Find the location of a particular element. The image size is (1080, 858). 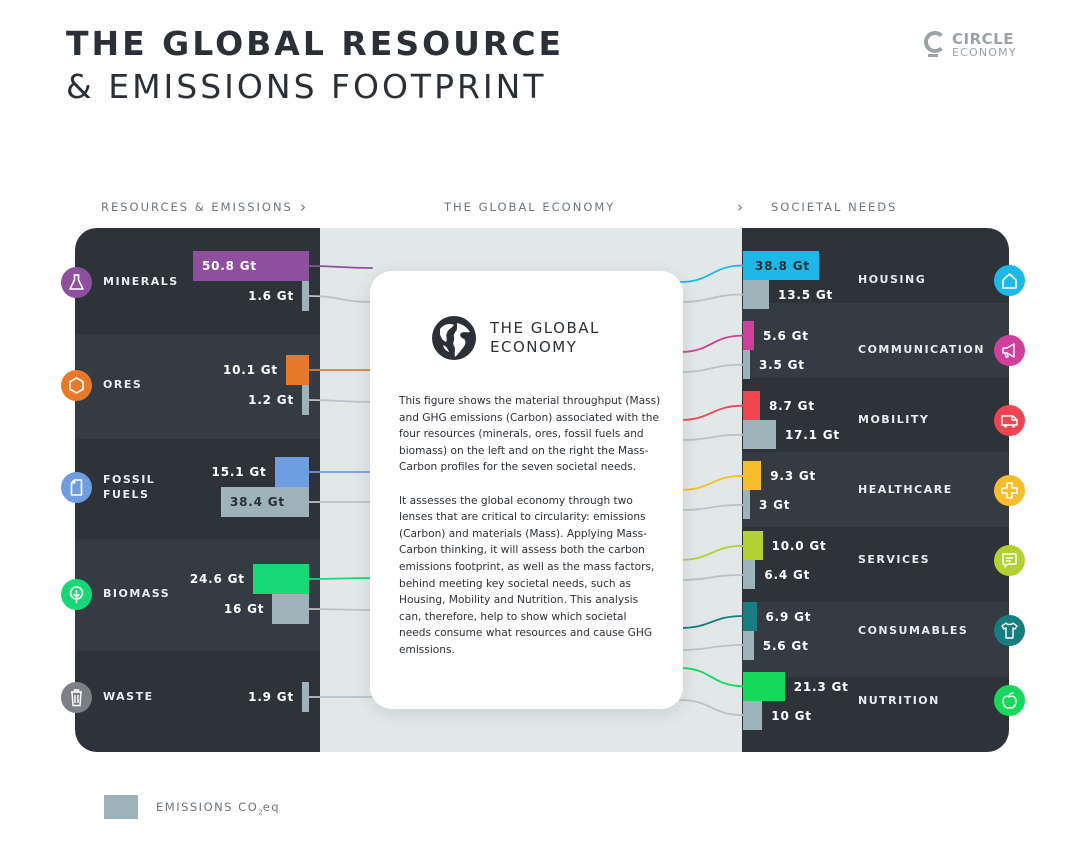

canister-icon-glyph is located at coordinates (76, 487).